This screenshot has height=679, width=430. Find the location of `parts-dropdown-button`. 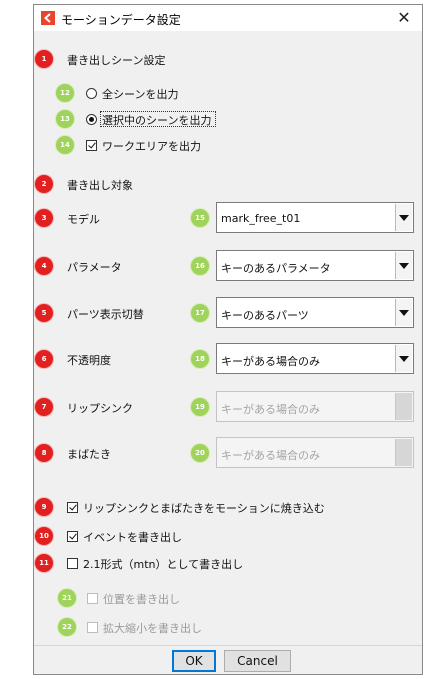

parts-dropdown-button is located at coordinates (403, 312).